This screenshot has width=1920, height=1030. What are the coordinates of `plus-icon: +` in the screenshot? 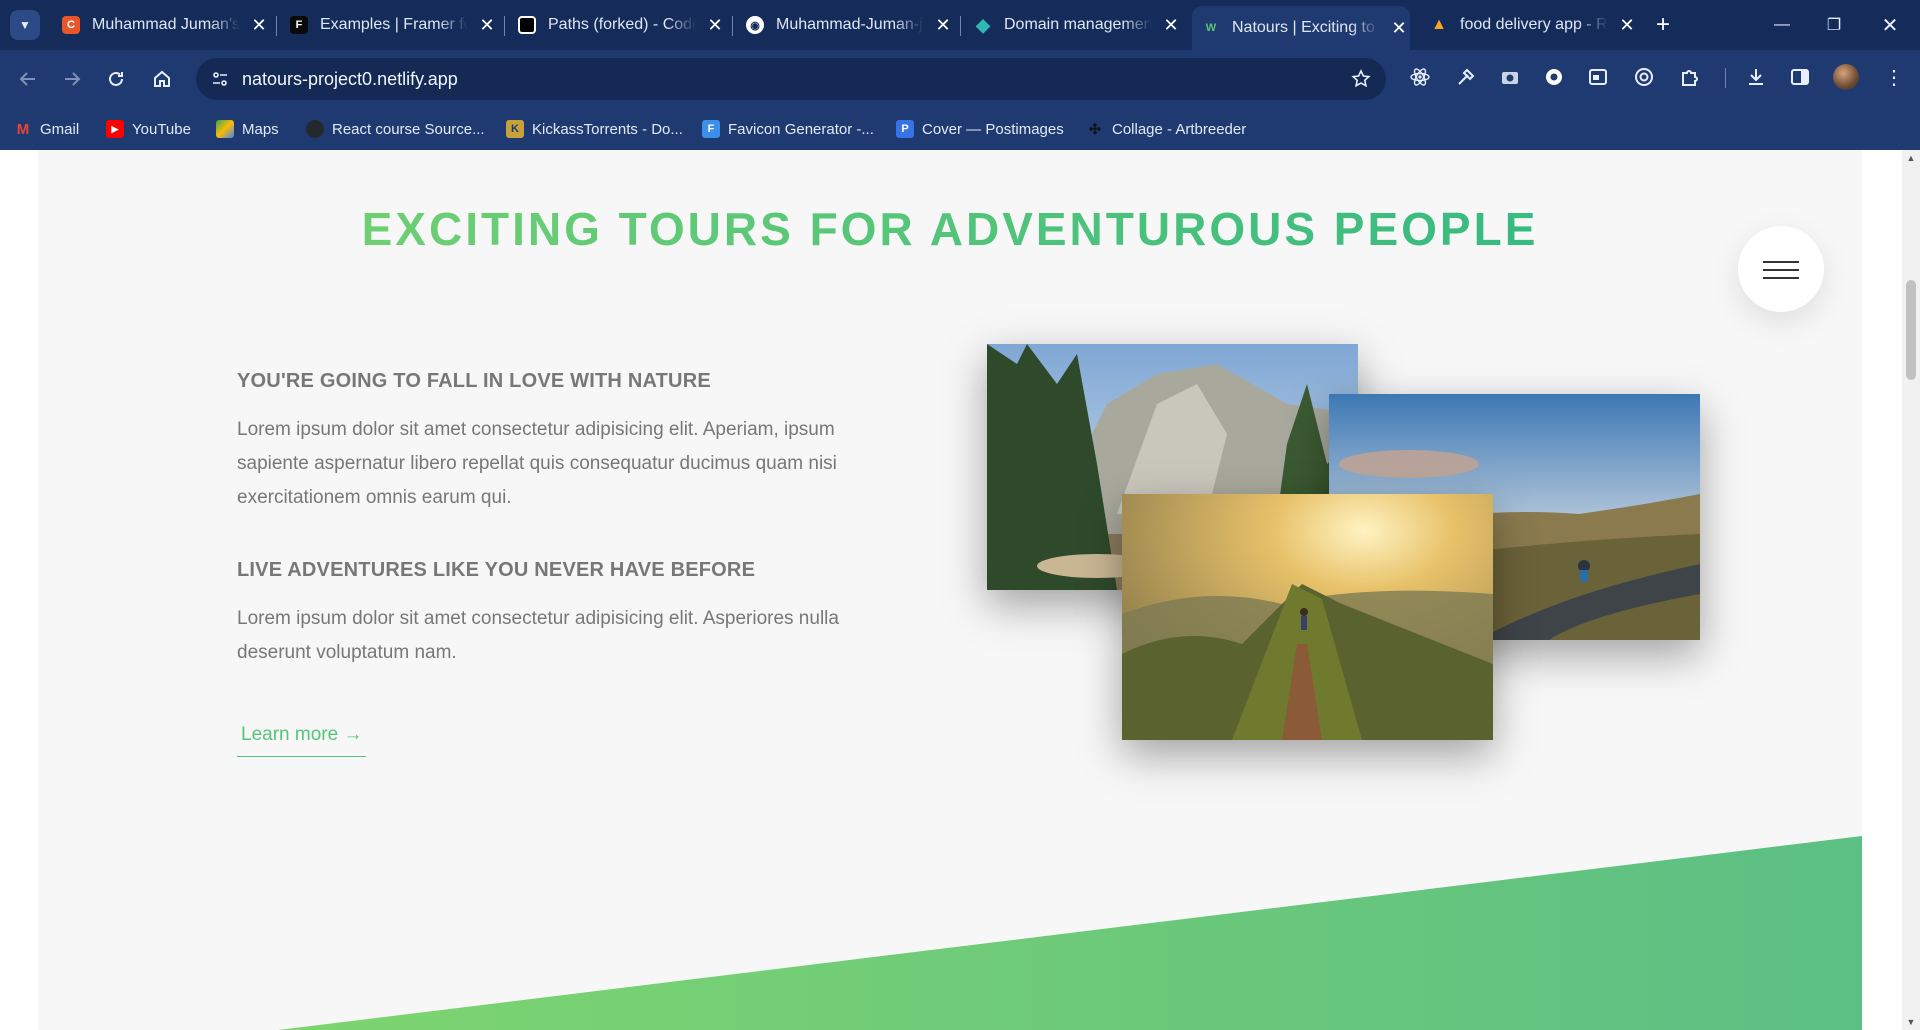 It's located at (1662, 24).